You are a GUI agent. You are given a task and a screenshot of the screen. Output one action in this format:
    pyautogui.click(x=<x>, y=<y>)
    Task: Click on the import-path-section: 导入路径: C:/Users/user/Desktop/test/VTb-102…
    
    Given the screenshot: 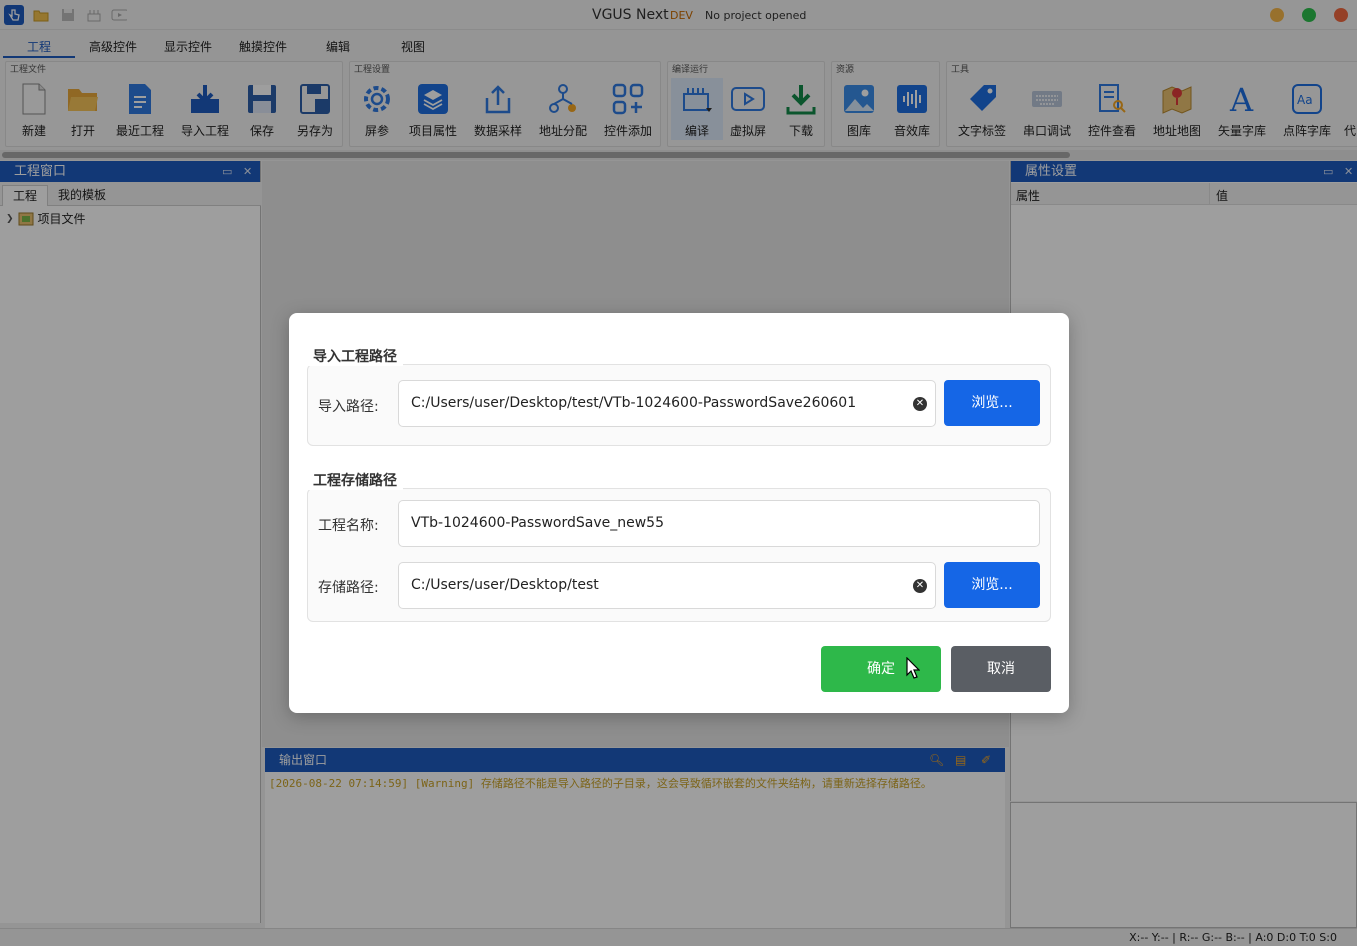 What is the action you would take?
    pyautogui.click(x=679, y=405)
    